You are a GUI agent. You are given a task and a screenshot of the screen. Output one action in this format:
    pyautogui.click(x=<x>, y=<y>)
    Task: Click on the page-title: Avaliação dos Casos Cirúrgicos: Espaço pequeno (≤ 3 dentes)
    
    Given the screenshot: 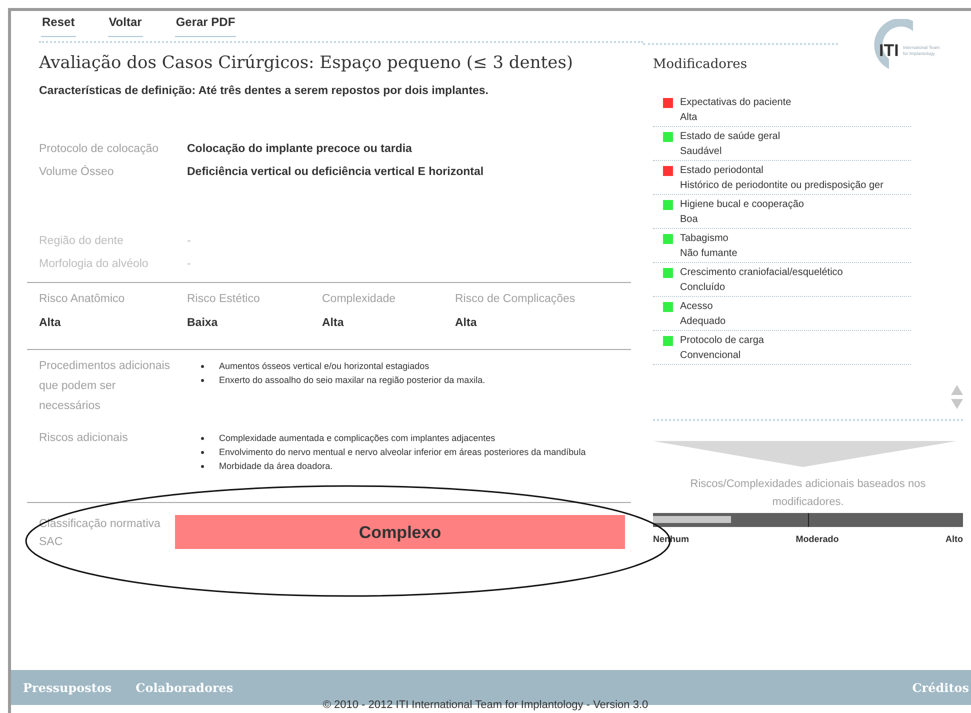 What is the action you would take?
    pyautogui.click(x=306, y=63)
    